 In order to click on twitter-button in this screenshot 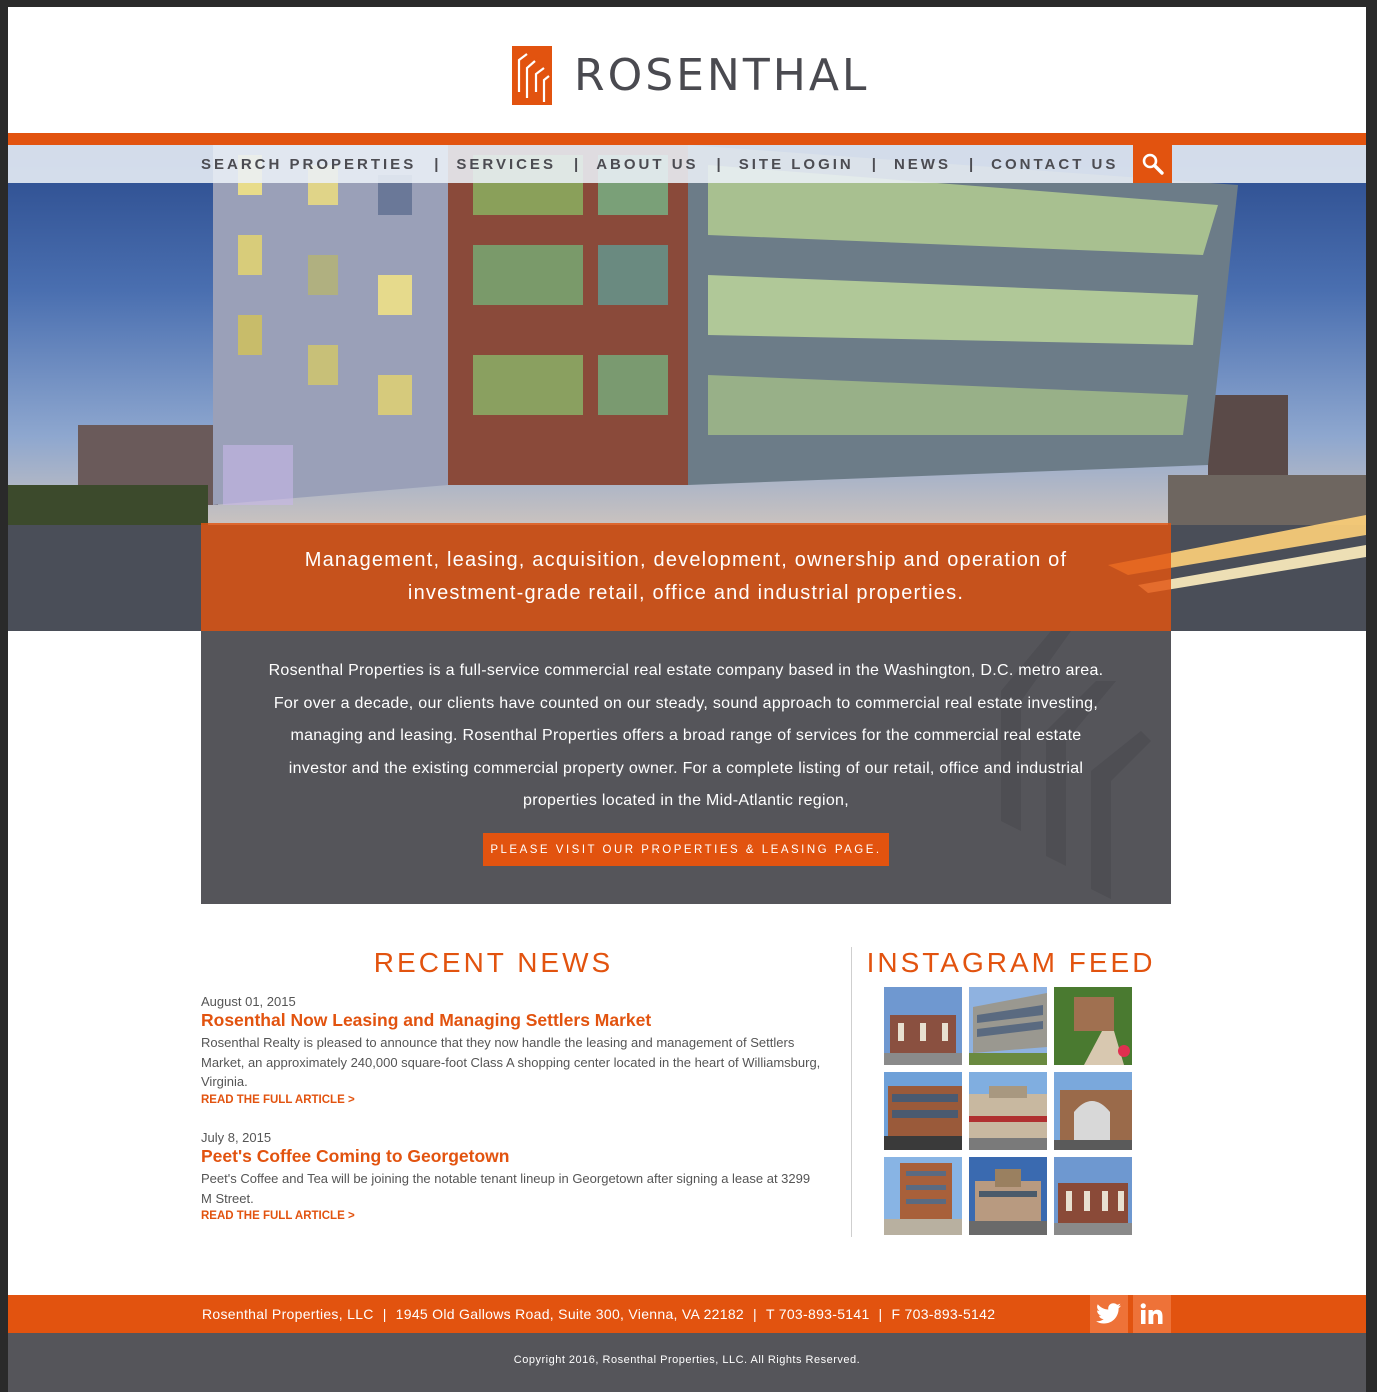, I will do `click(1109, 1314)`.